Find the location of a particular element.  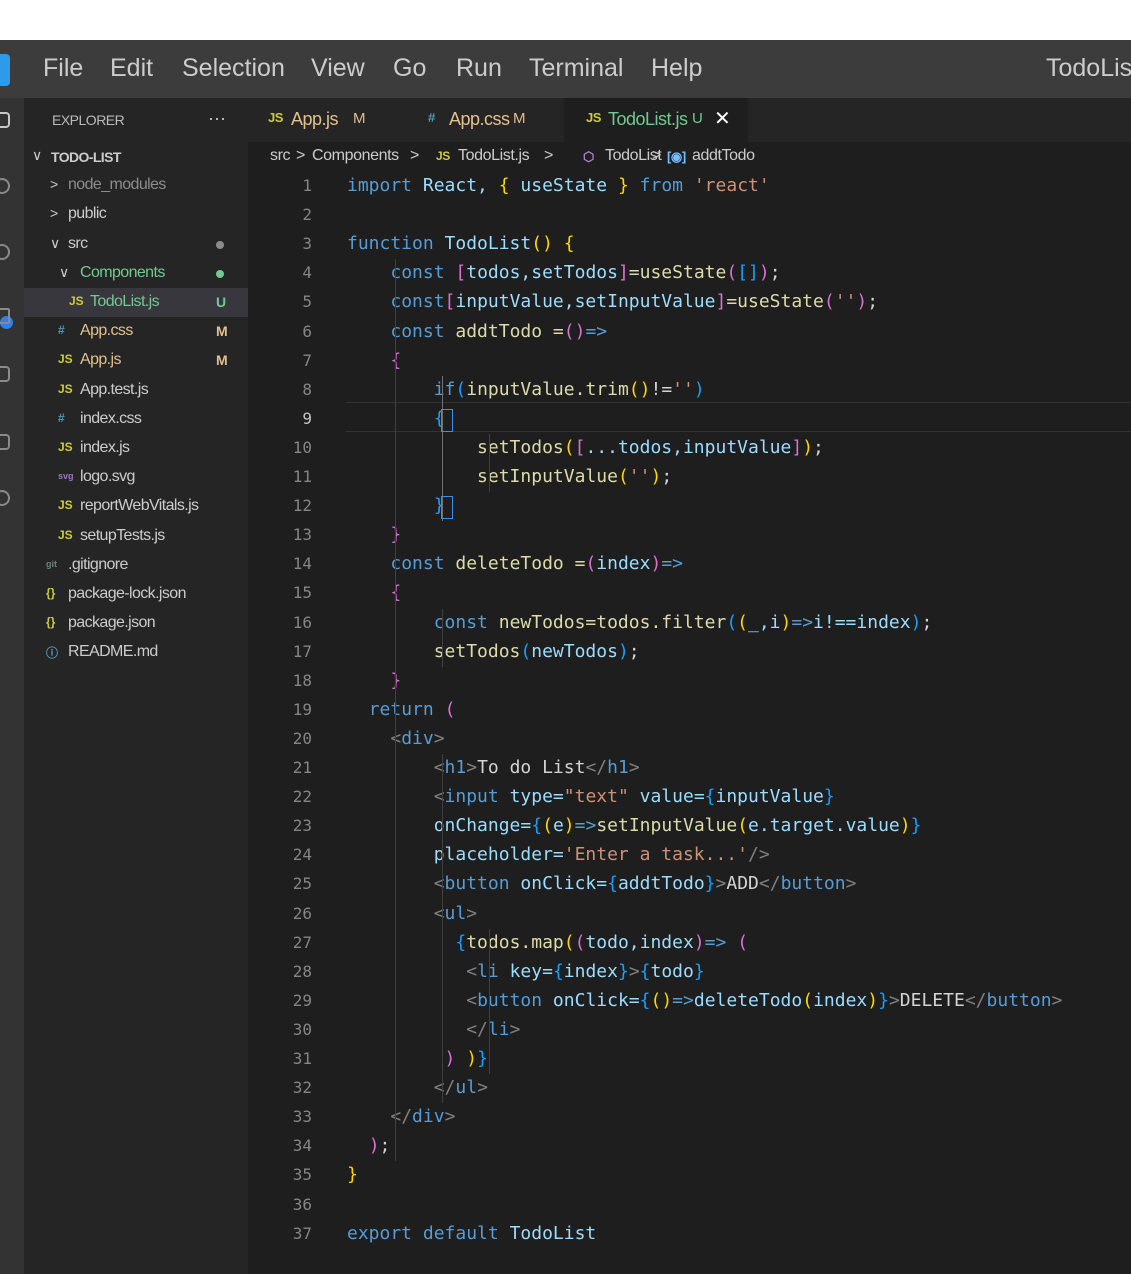

tree-folder: ∨ Components is located at coordinates (136, 273).